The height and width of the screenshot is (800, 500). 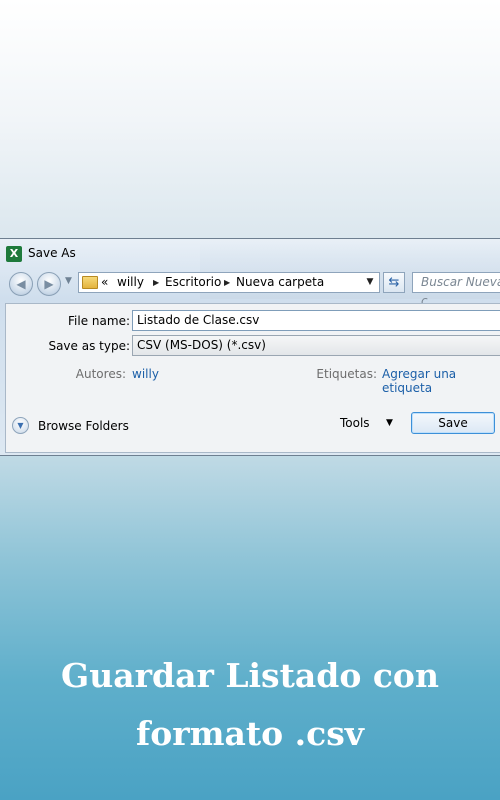 I want to click on chevron-down-icon: ▼, so click(x=20, y=425).